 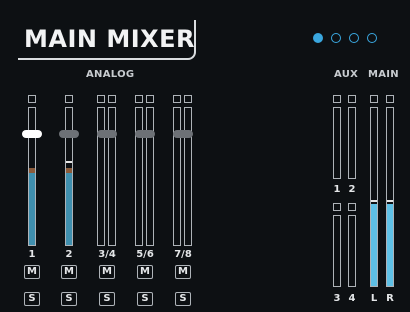 I want to click on aux1-label: 1, so click(x=337, y=189).